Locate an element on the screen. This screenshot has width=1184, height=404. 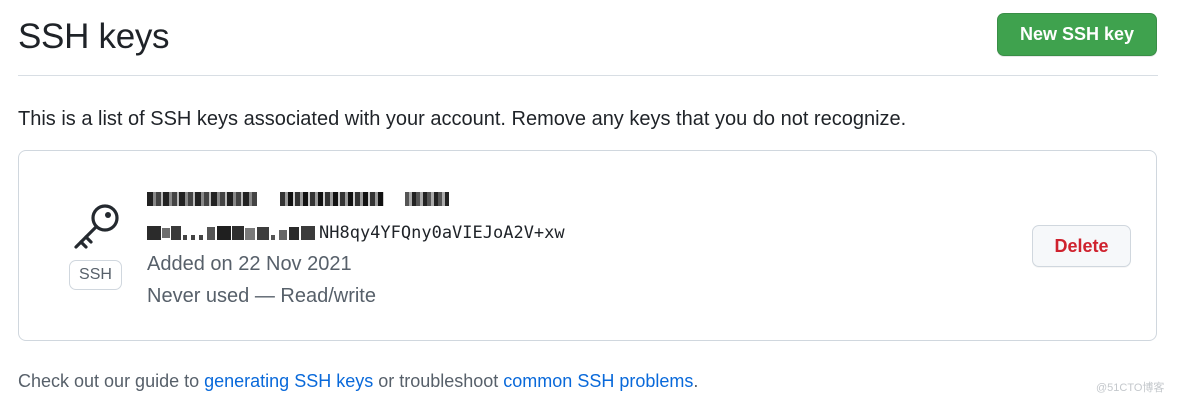
ssh-key-title-redacted is located at coordinates (298, 199).